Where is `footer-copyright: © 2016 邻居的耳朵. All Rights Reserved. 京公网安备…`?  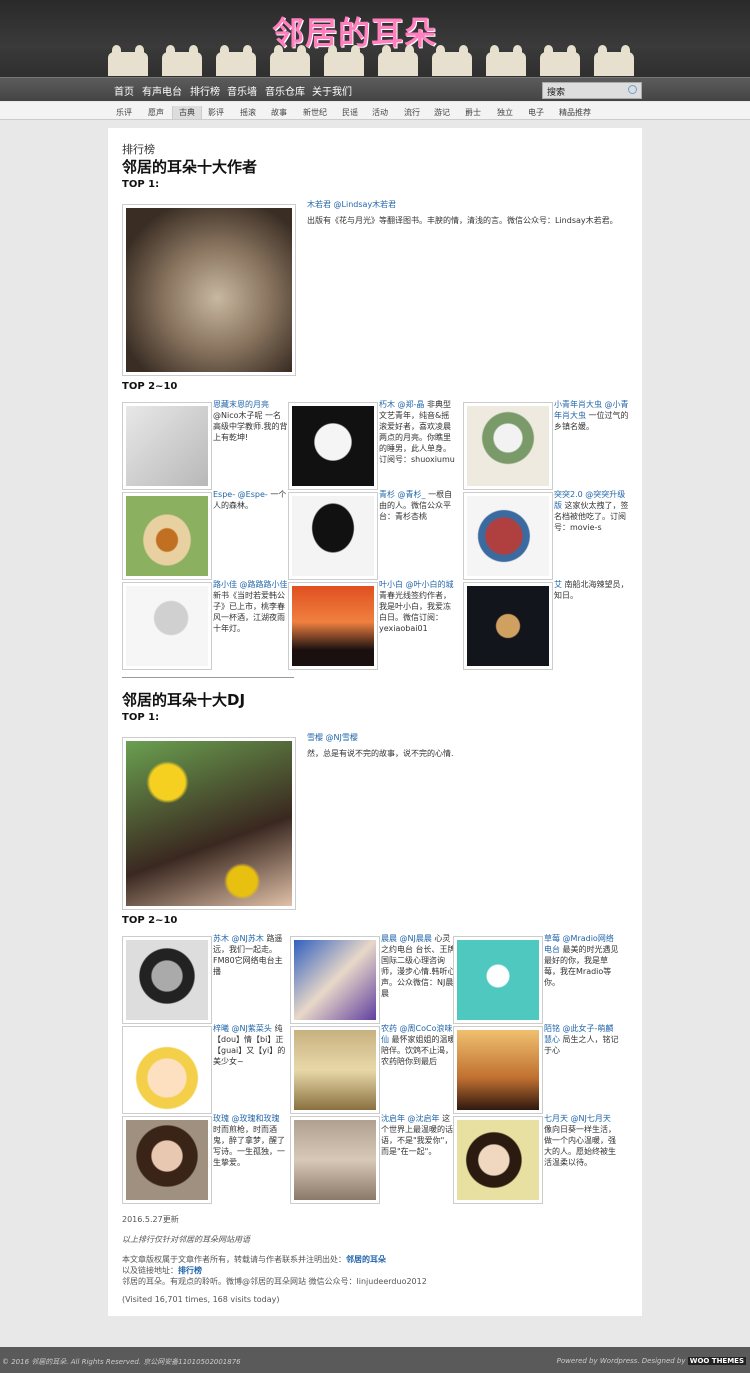 footer-copyright: © 2016 邻居的耳朵. All Rights Reserved. 京公网安备… is located at coordinates (121, 1362).